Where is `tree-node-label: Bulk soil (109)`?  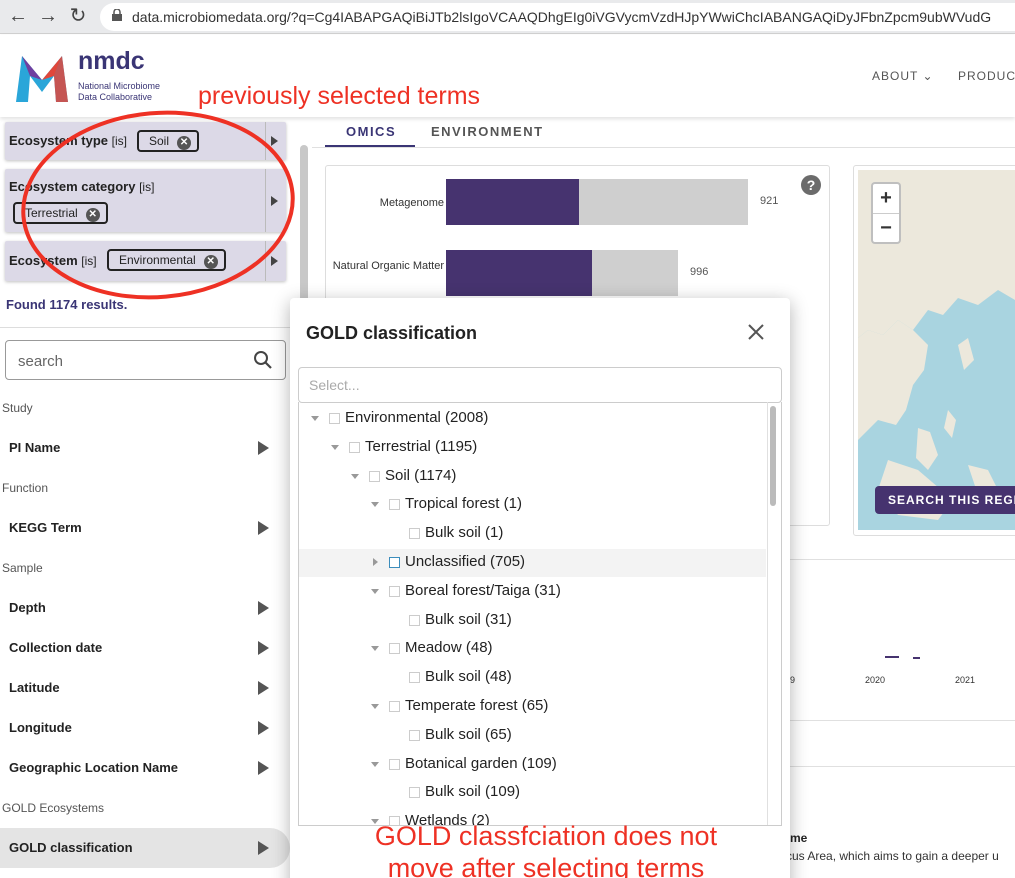 tree-node-label: Bulk soil (109) is located at coordinates (473, 791).